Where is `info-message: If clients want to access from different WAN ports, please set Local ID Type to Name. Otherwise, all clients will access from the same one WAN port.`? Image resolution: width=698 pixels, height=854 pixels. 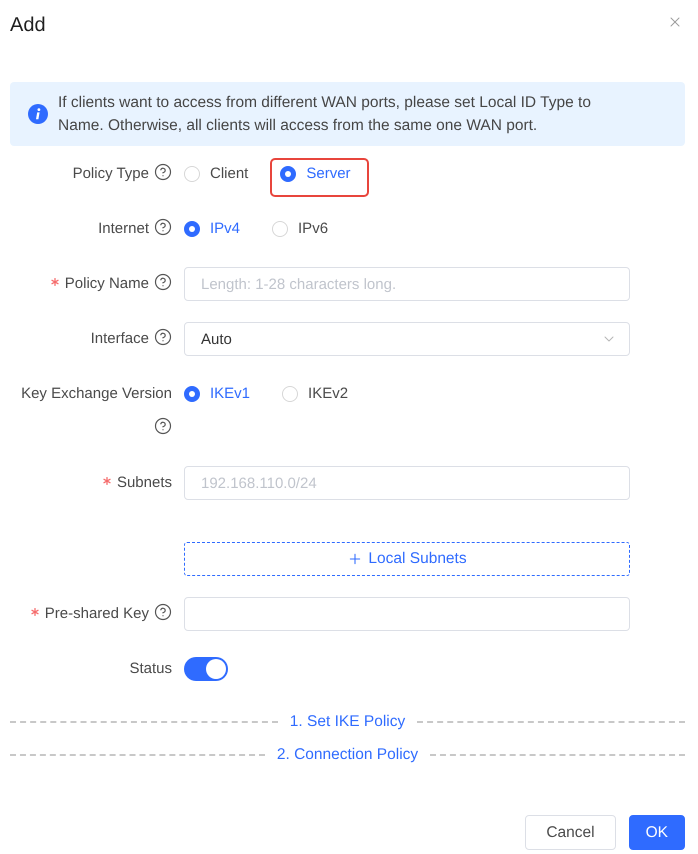 info-message: If clients want to access from different WAN ports, please set Local ID Type to Name. Otherwise, all clients will access from the same one WAN port. is located at coordinates (325, 114).